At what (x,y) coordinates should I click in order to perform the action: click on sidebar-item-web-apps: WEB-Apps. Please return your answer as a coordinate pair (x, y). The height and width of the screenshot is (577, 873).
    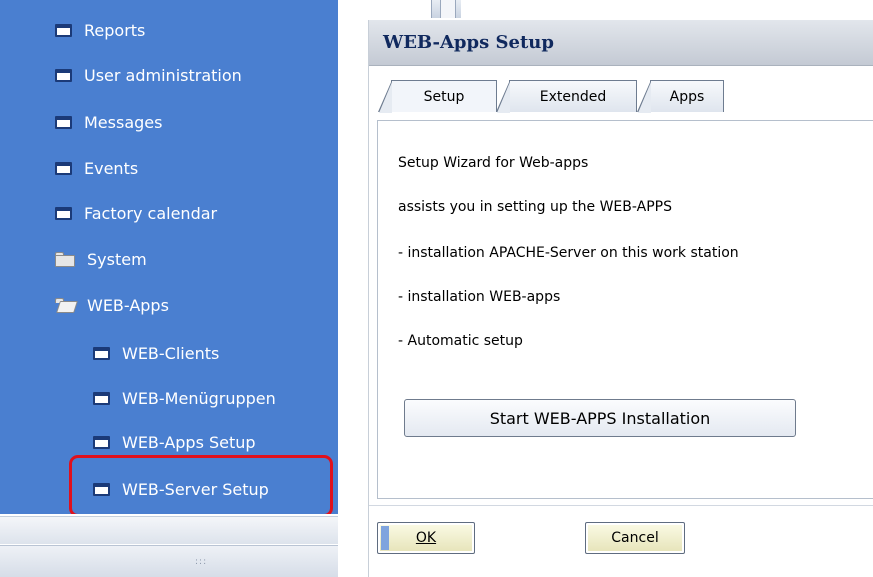
    Looking at the image, I should click on (112, 305).